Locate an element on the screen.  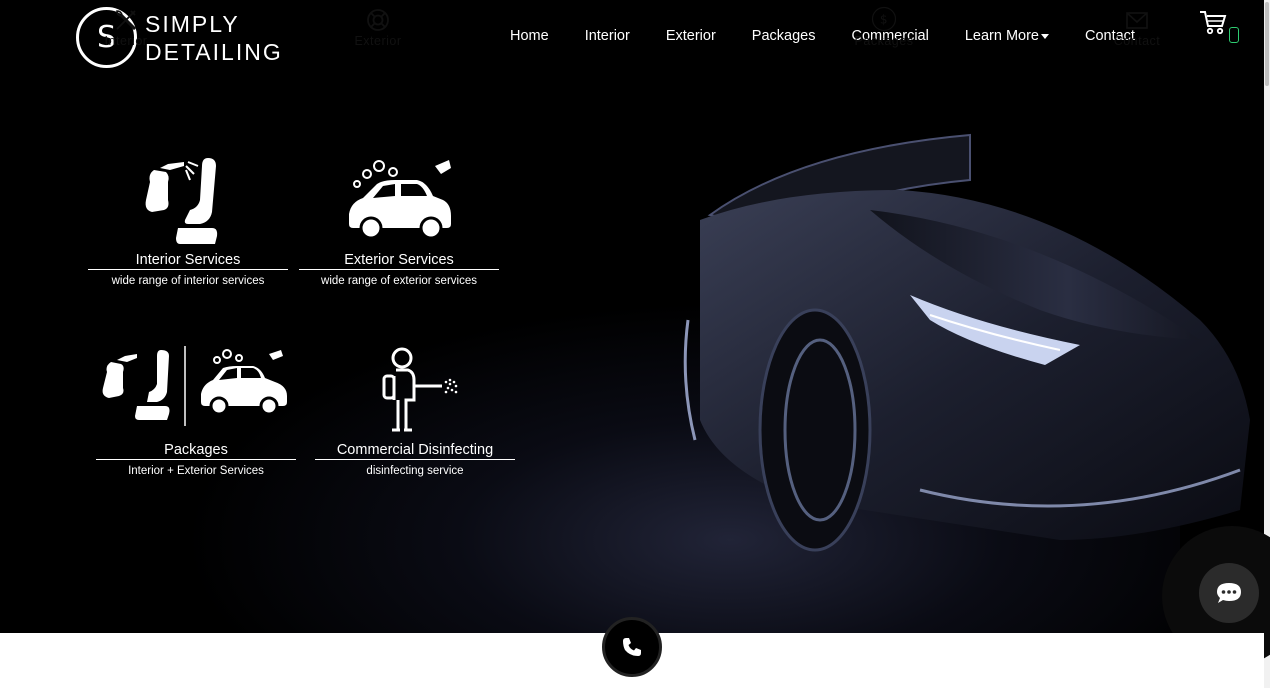
call-button is located at coordinates (632, 647).